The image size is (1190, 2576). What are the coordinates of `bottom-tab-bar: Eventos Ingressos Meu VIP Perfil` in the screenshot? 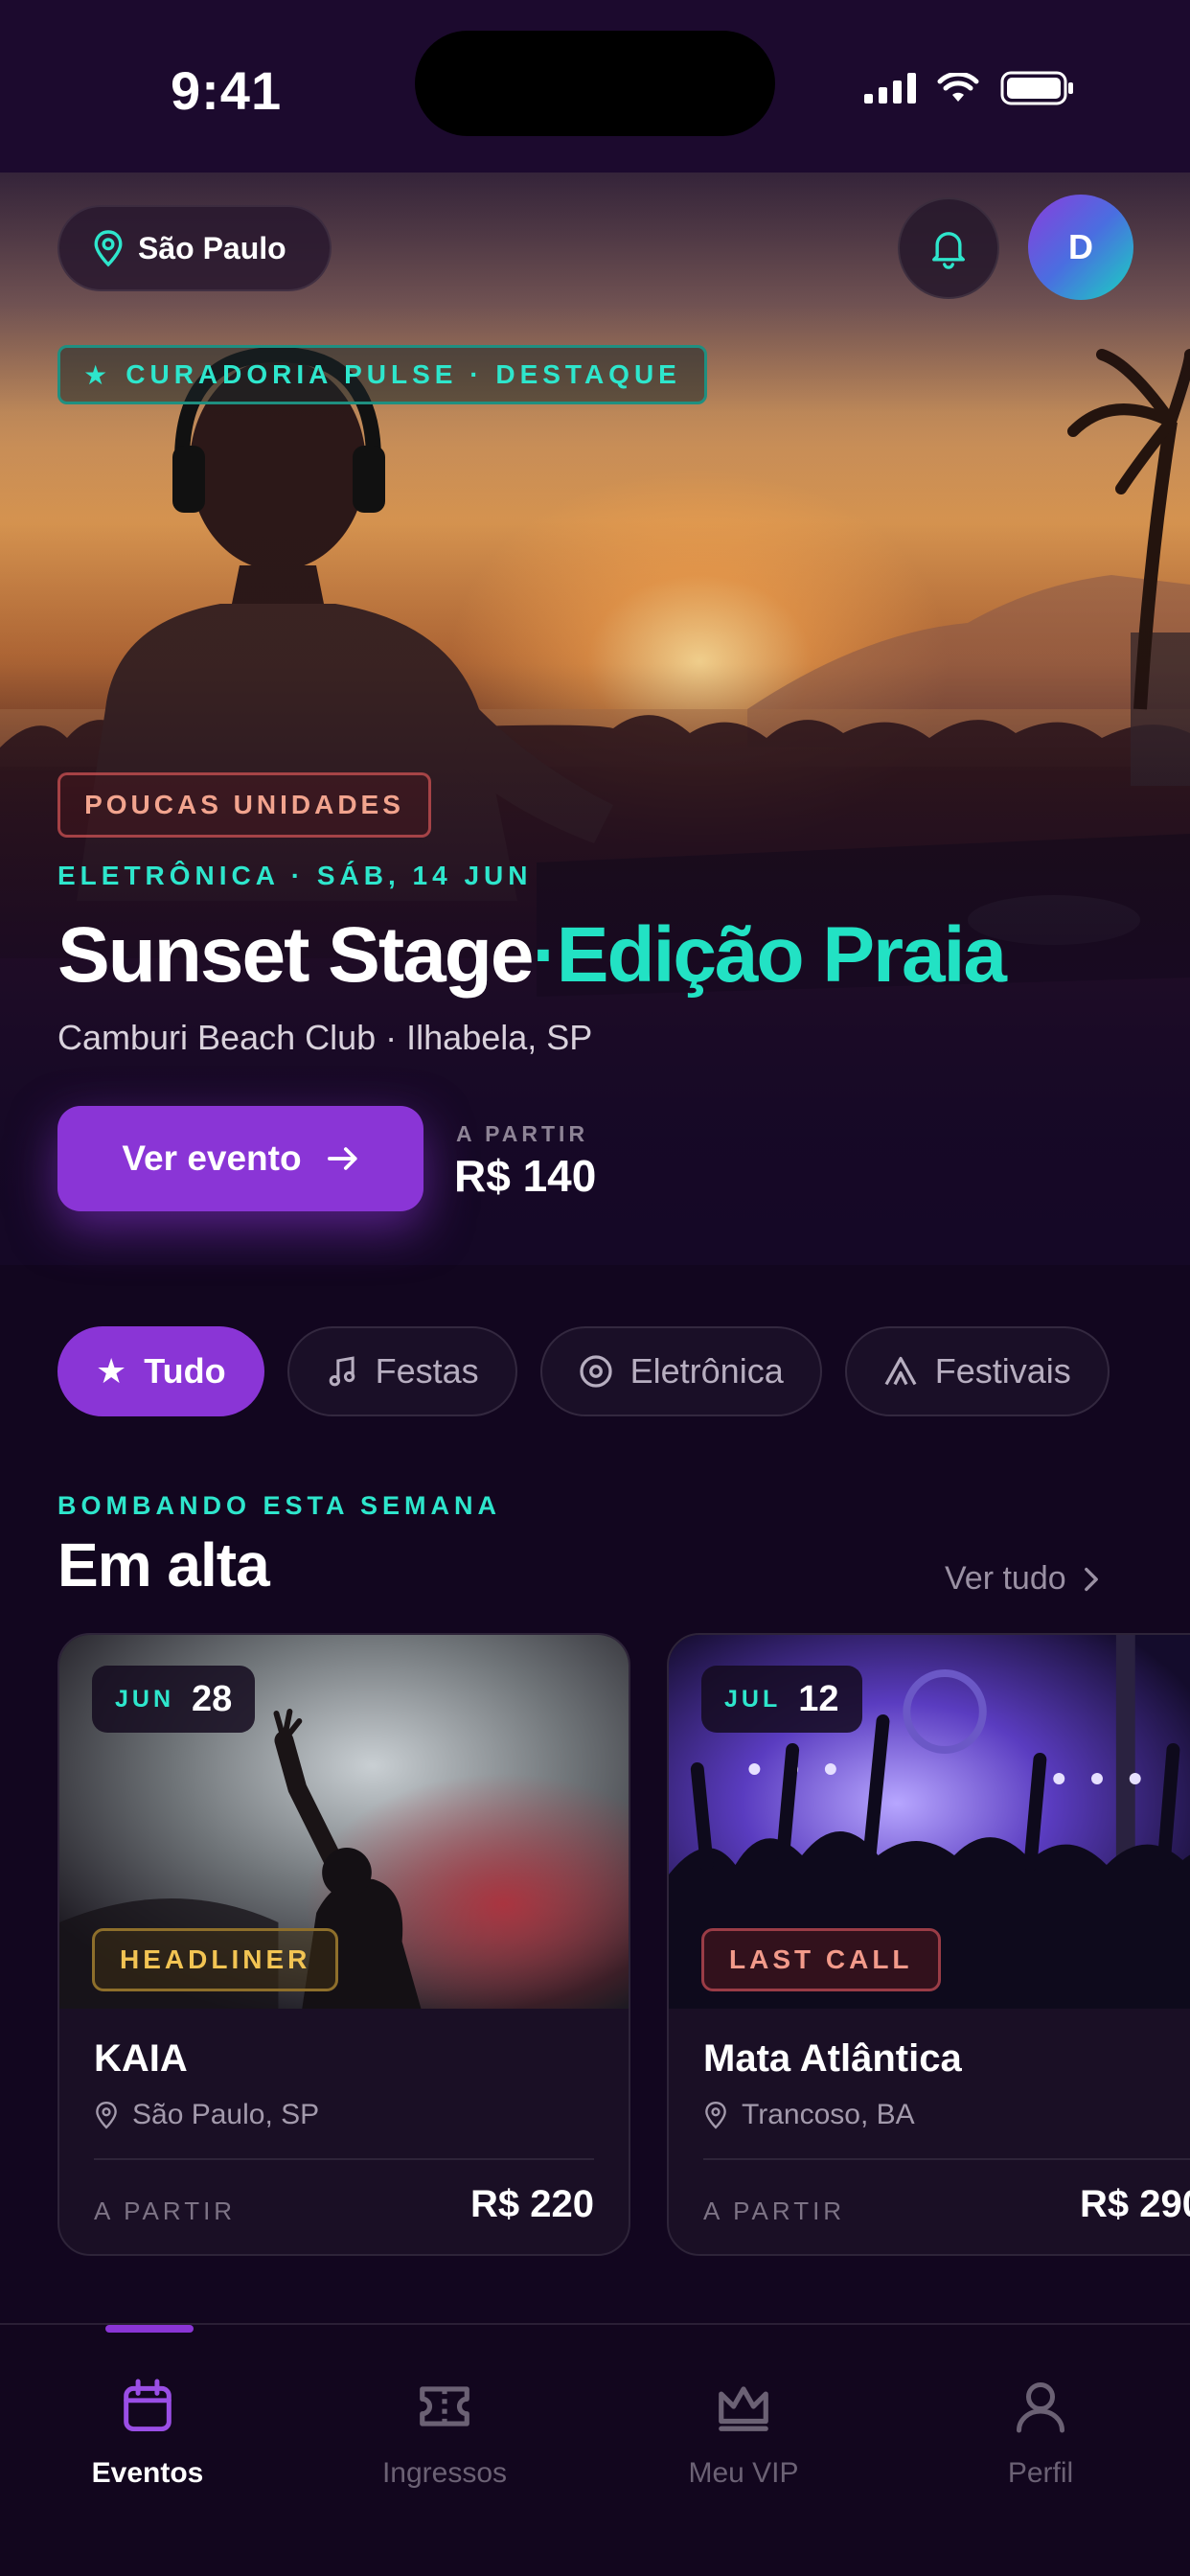 It's located at (595, 2449).